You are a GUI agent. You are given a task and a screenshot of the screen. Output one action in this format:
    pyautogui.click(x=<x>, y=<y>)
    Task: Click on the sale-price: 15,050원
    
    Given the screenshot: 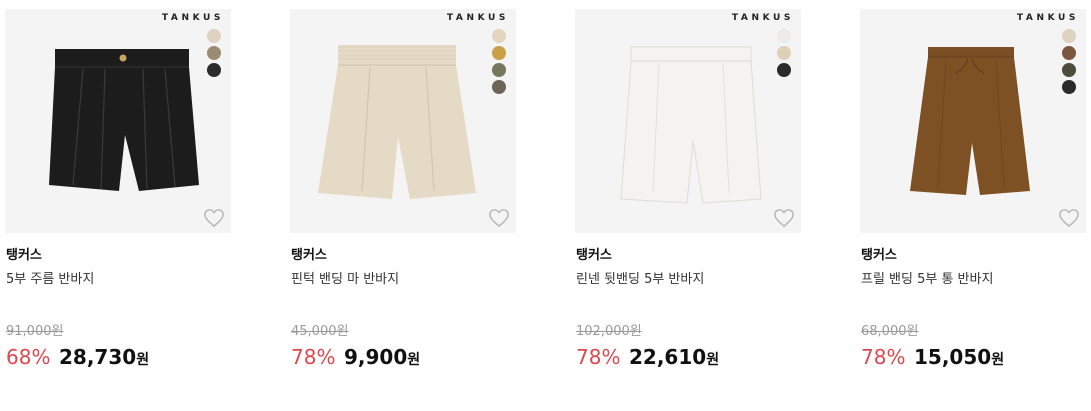 What is the action you would take?
    pyautogui.click(x=959, y=357)
    